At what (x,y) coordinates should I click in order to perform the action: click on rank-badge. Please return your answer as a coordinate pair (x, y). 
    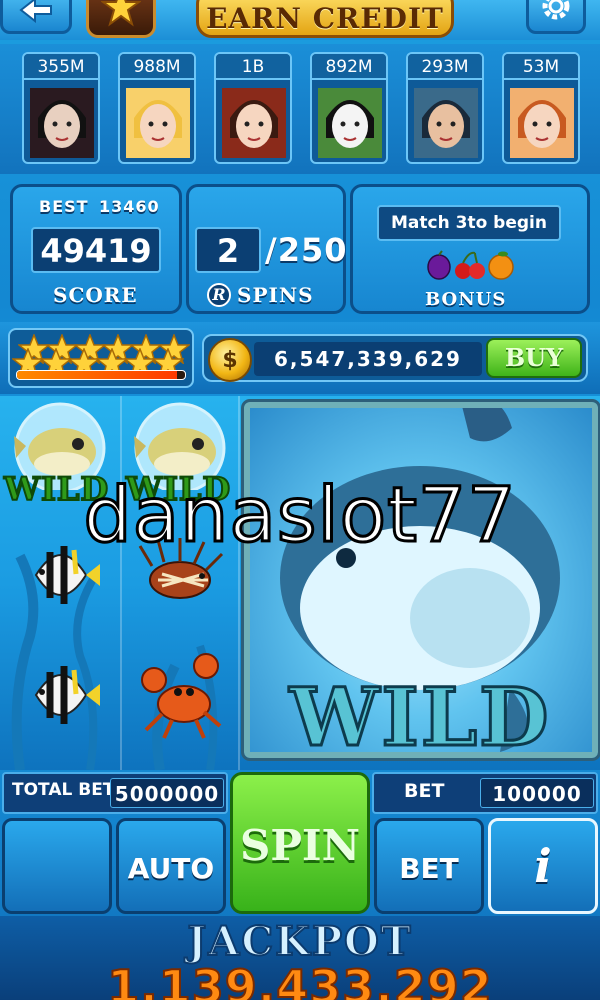
    Looking at the image, I should click on (121, 19).